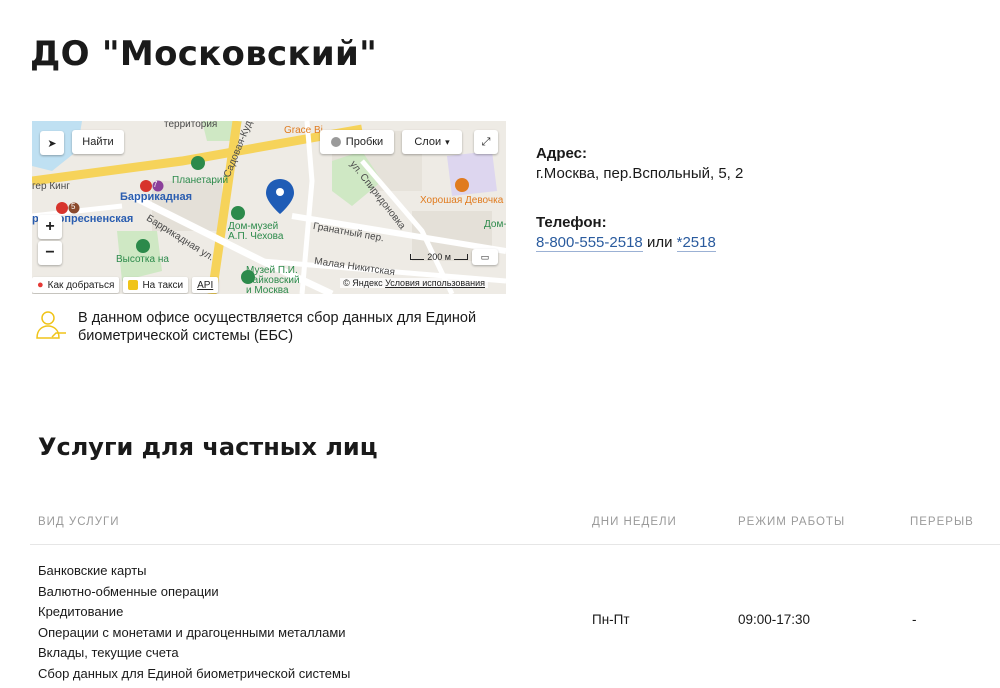  What do you see at coordinates (191, 125) in the screenshot?
I see `map-label-territory: территория` at bounding box center [191, 125].